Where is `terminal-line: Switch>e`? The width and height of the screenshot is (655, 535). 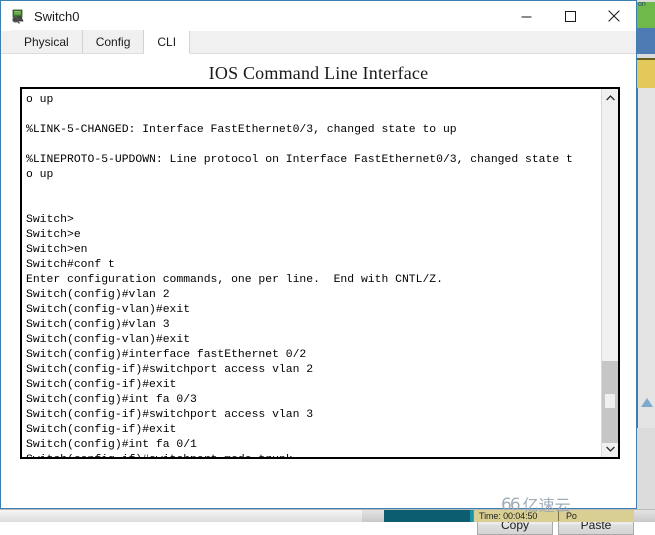 terminal-line: Switch>e is located at coordinates (53, 235).